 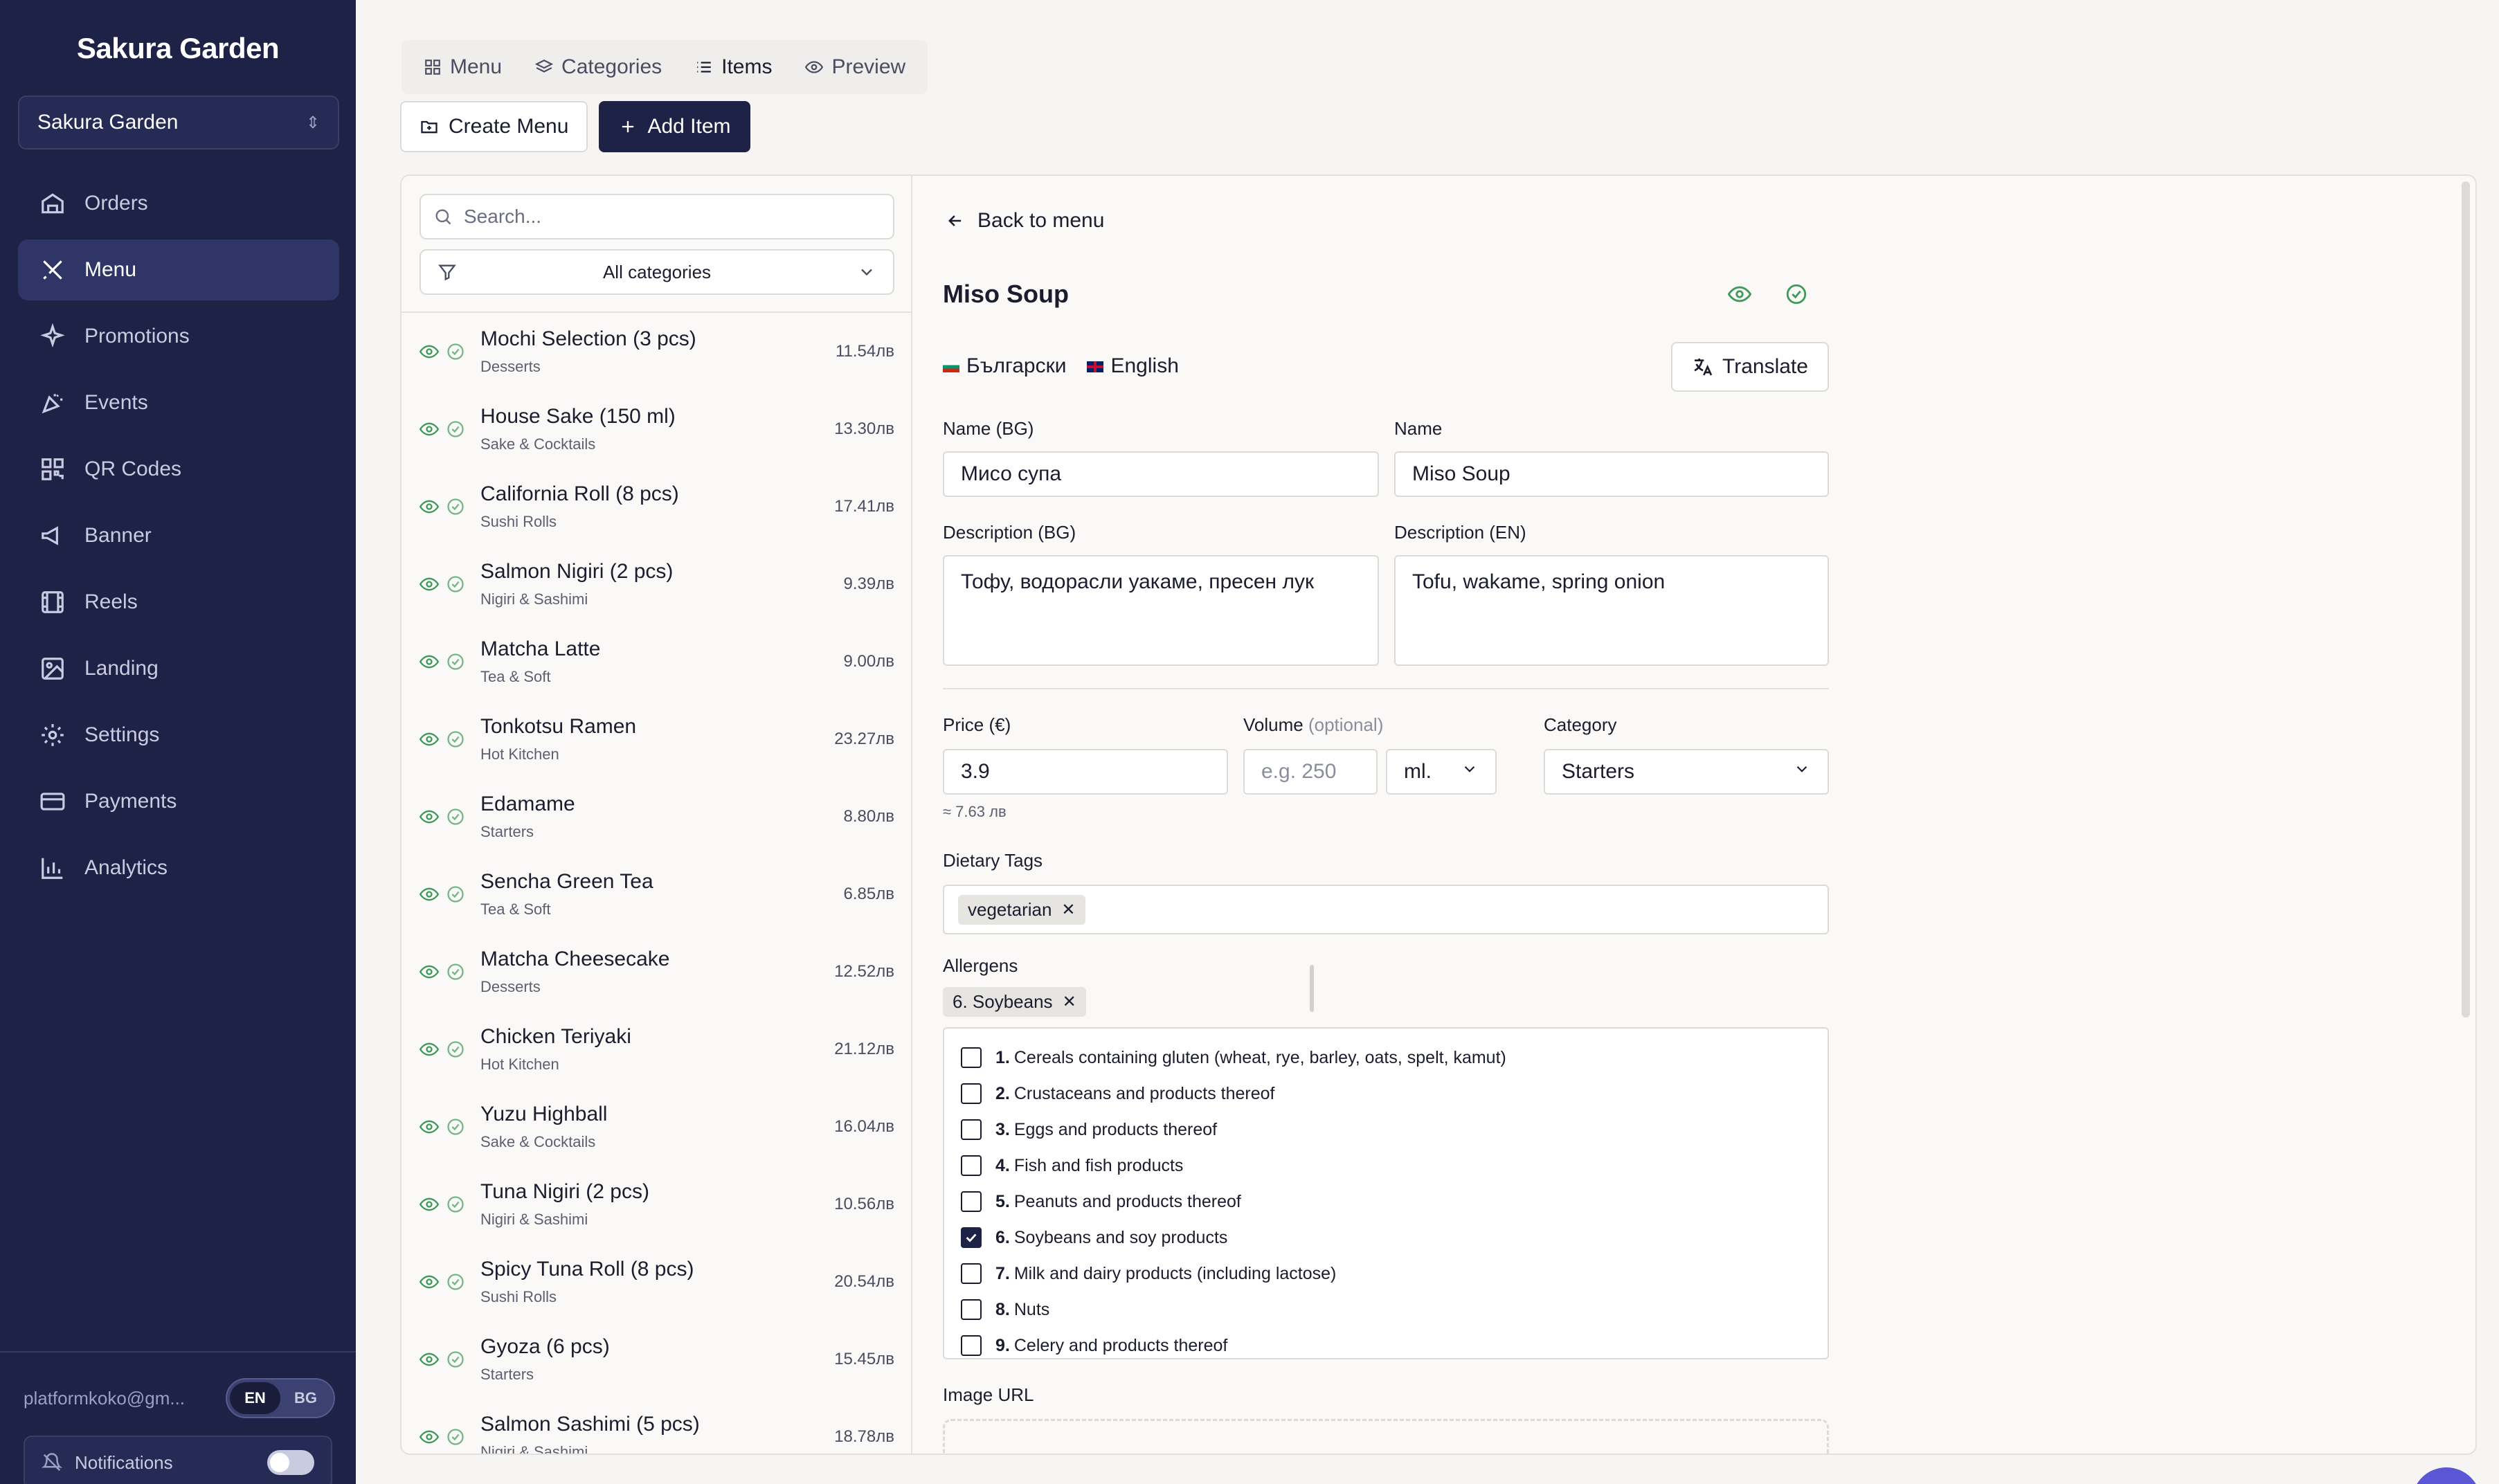 I want to click on detail-scrollbar, so click(x=2466, y=599).